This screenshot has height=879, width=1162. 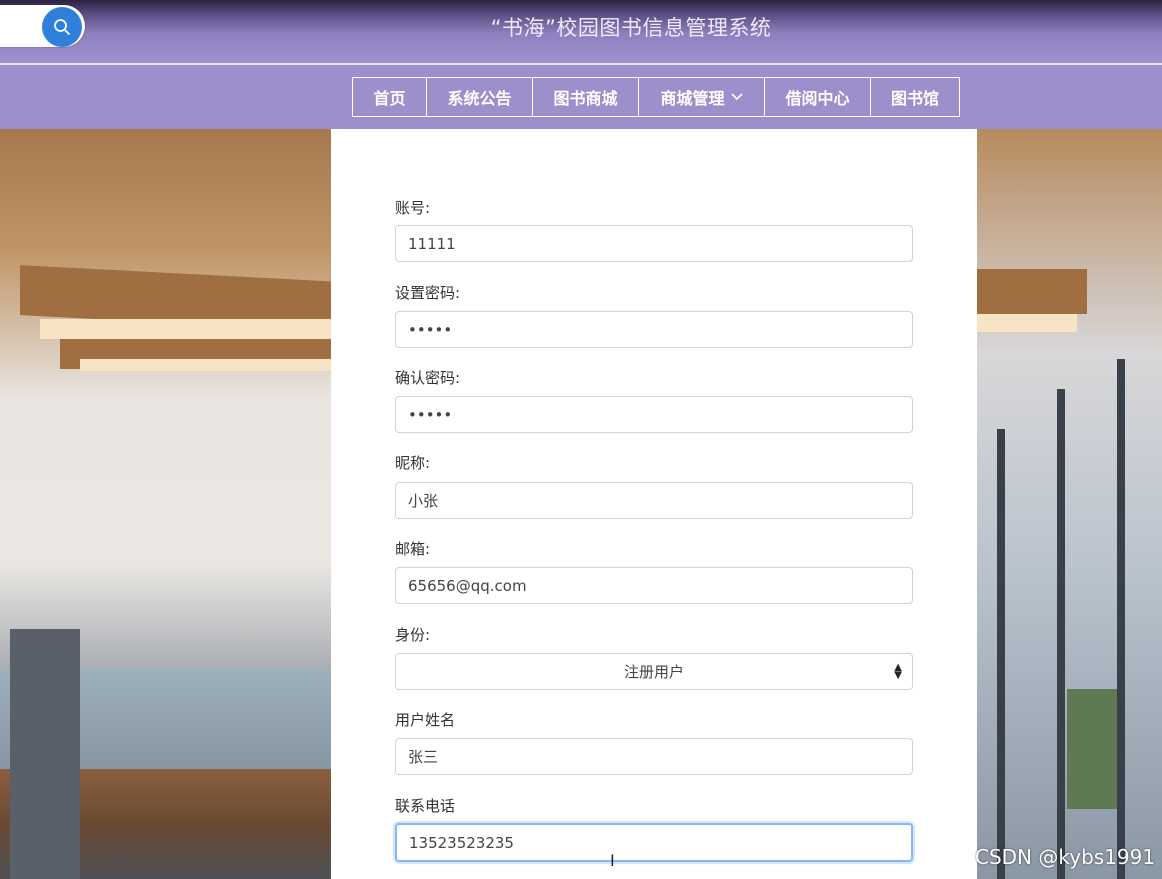 I want to click on nav-item-label: 首页, so click(x=389, y=98).